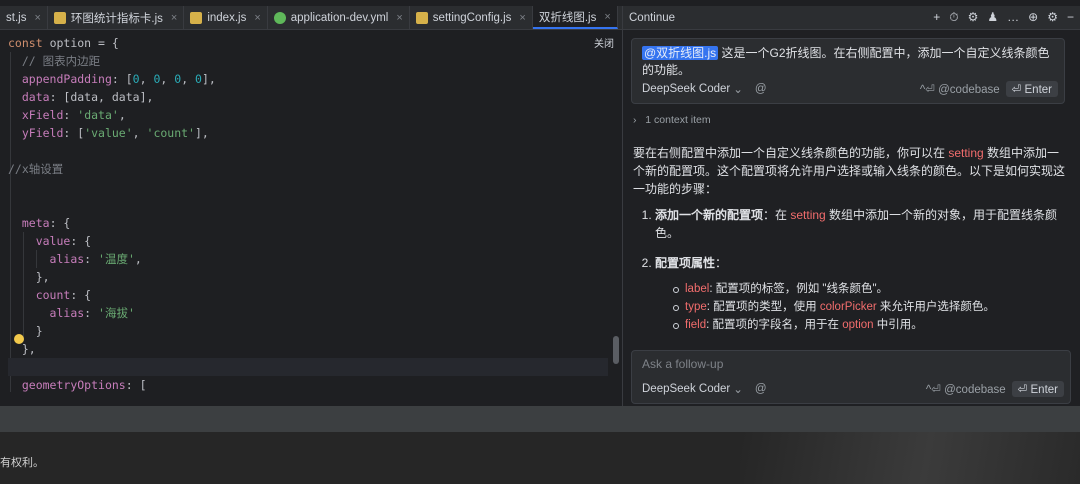 This screenshot has height=484, width=1080. I want to click on yml-file-icon, so click(279, 17).